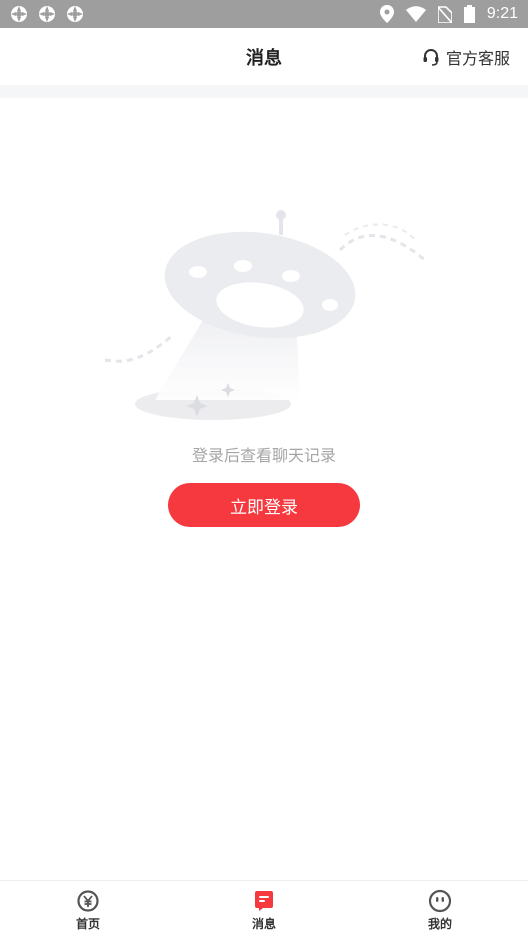 This screenshot has width=528, height=940. Describe the element at coordinates (87, 924) in the screenshot. I see `tab-home-label: 首页` at that location.